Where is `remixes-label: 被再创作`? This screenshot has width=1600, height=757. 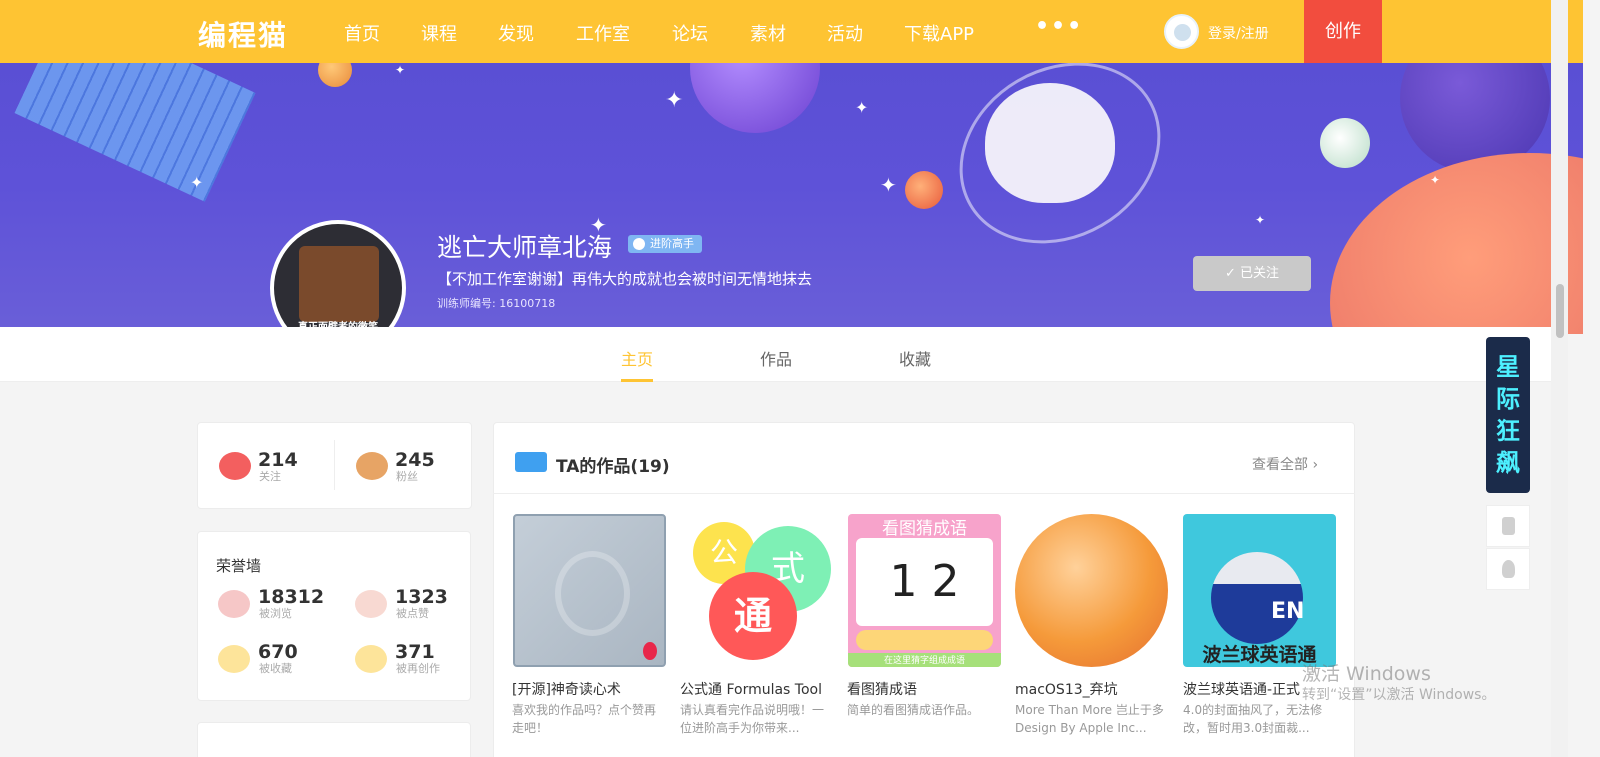 remixes-label: 被再创作 is located at coordinates (418, 668).